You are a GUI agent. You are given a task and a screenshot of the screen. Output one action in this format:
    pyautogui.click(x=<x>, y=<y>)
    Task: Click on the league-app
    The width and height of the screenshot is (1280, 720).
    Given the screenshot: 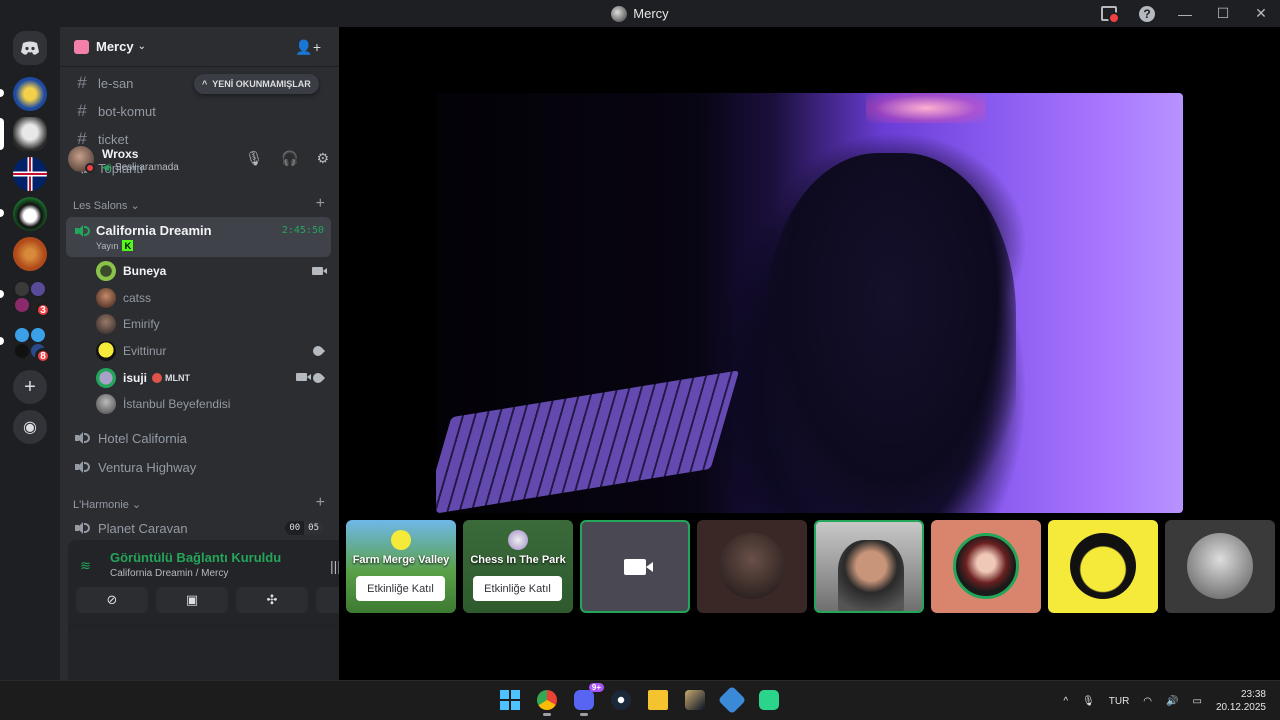 What is the action you would take?
    pyautogui.click(x=695, y=700)
    